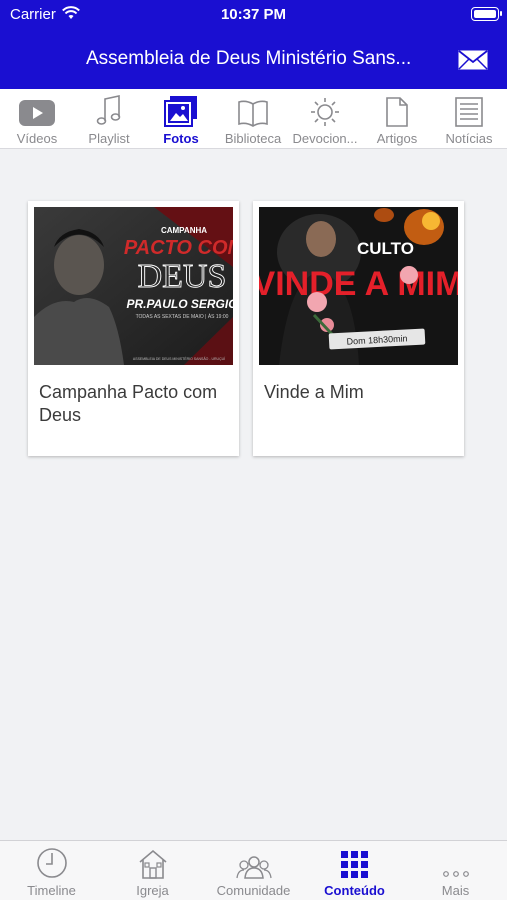 The width and height of the screenshot is (507, 900). What do you see at coordinates (486, 14) in the screenshot?
I see `battery-icon` at bounding box center [486, 14].